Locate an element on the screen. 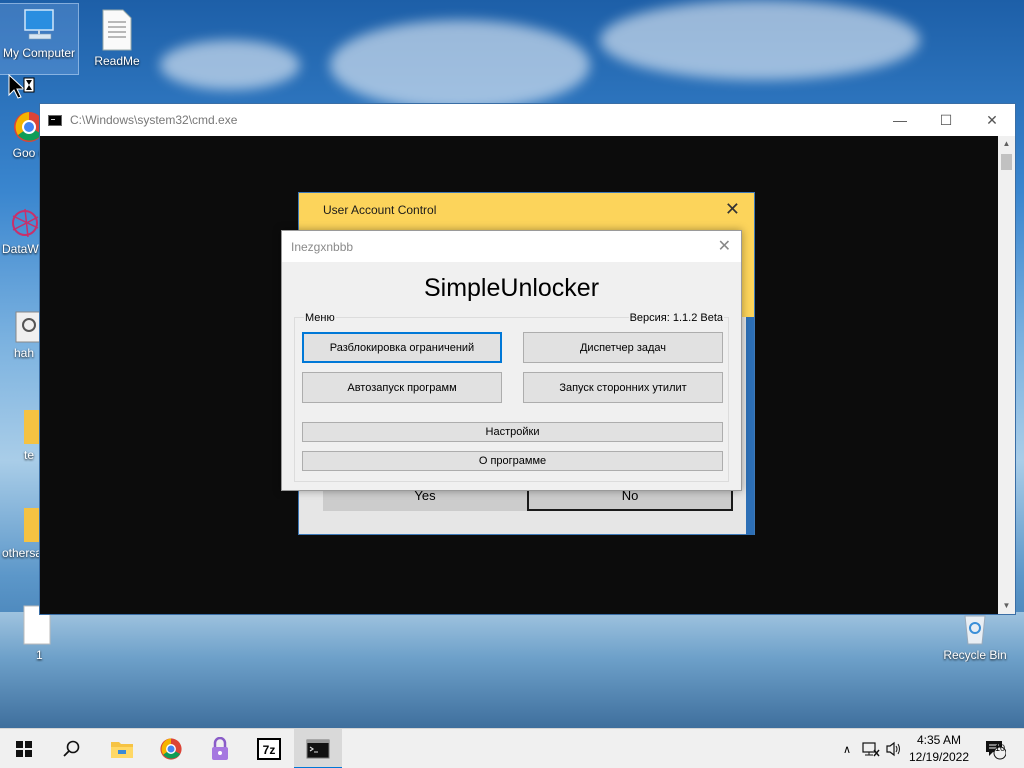 This screenshot has width=1024, height=768. desktop-icon-readme: ReadMe is located at coordinates (117, 38).